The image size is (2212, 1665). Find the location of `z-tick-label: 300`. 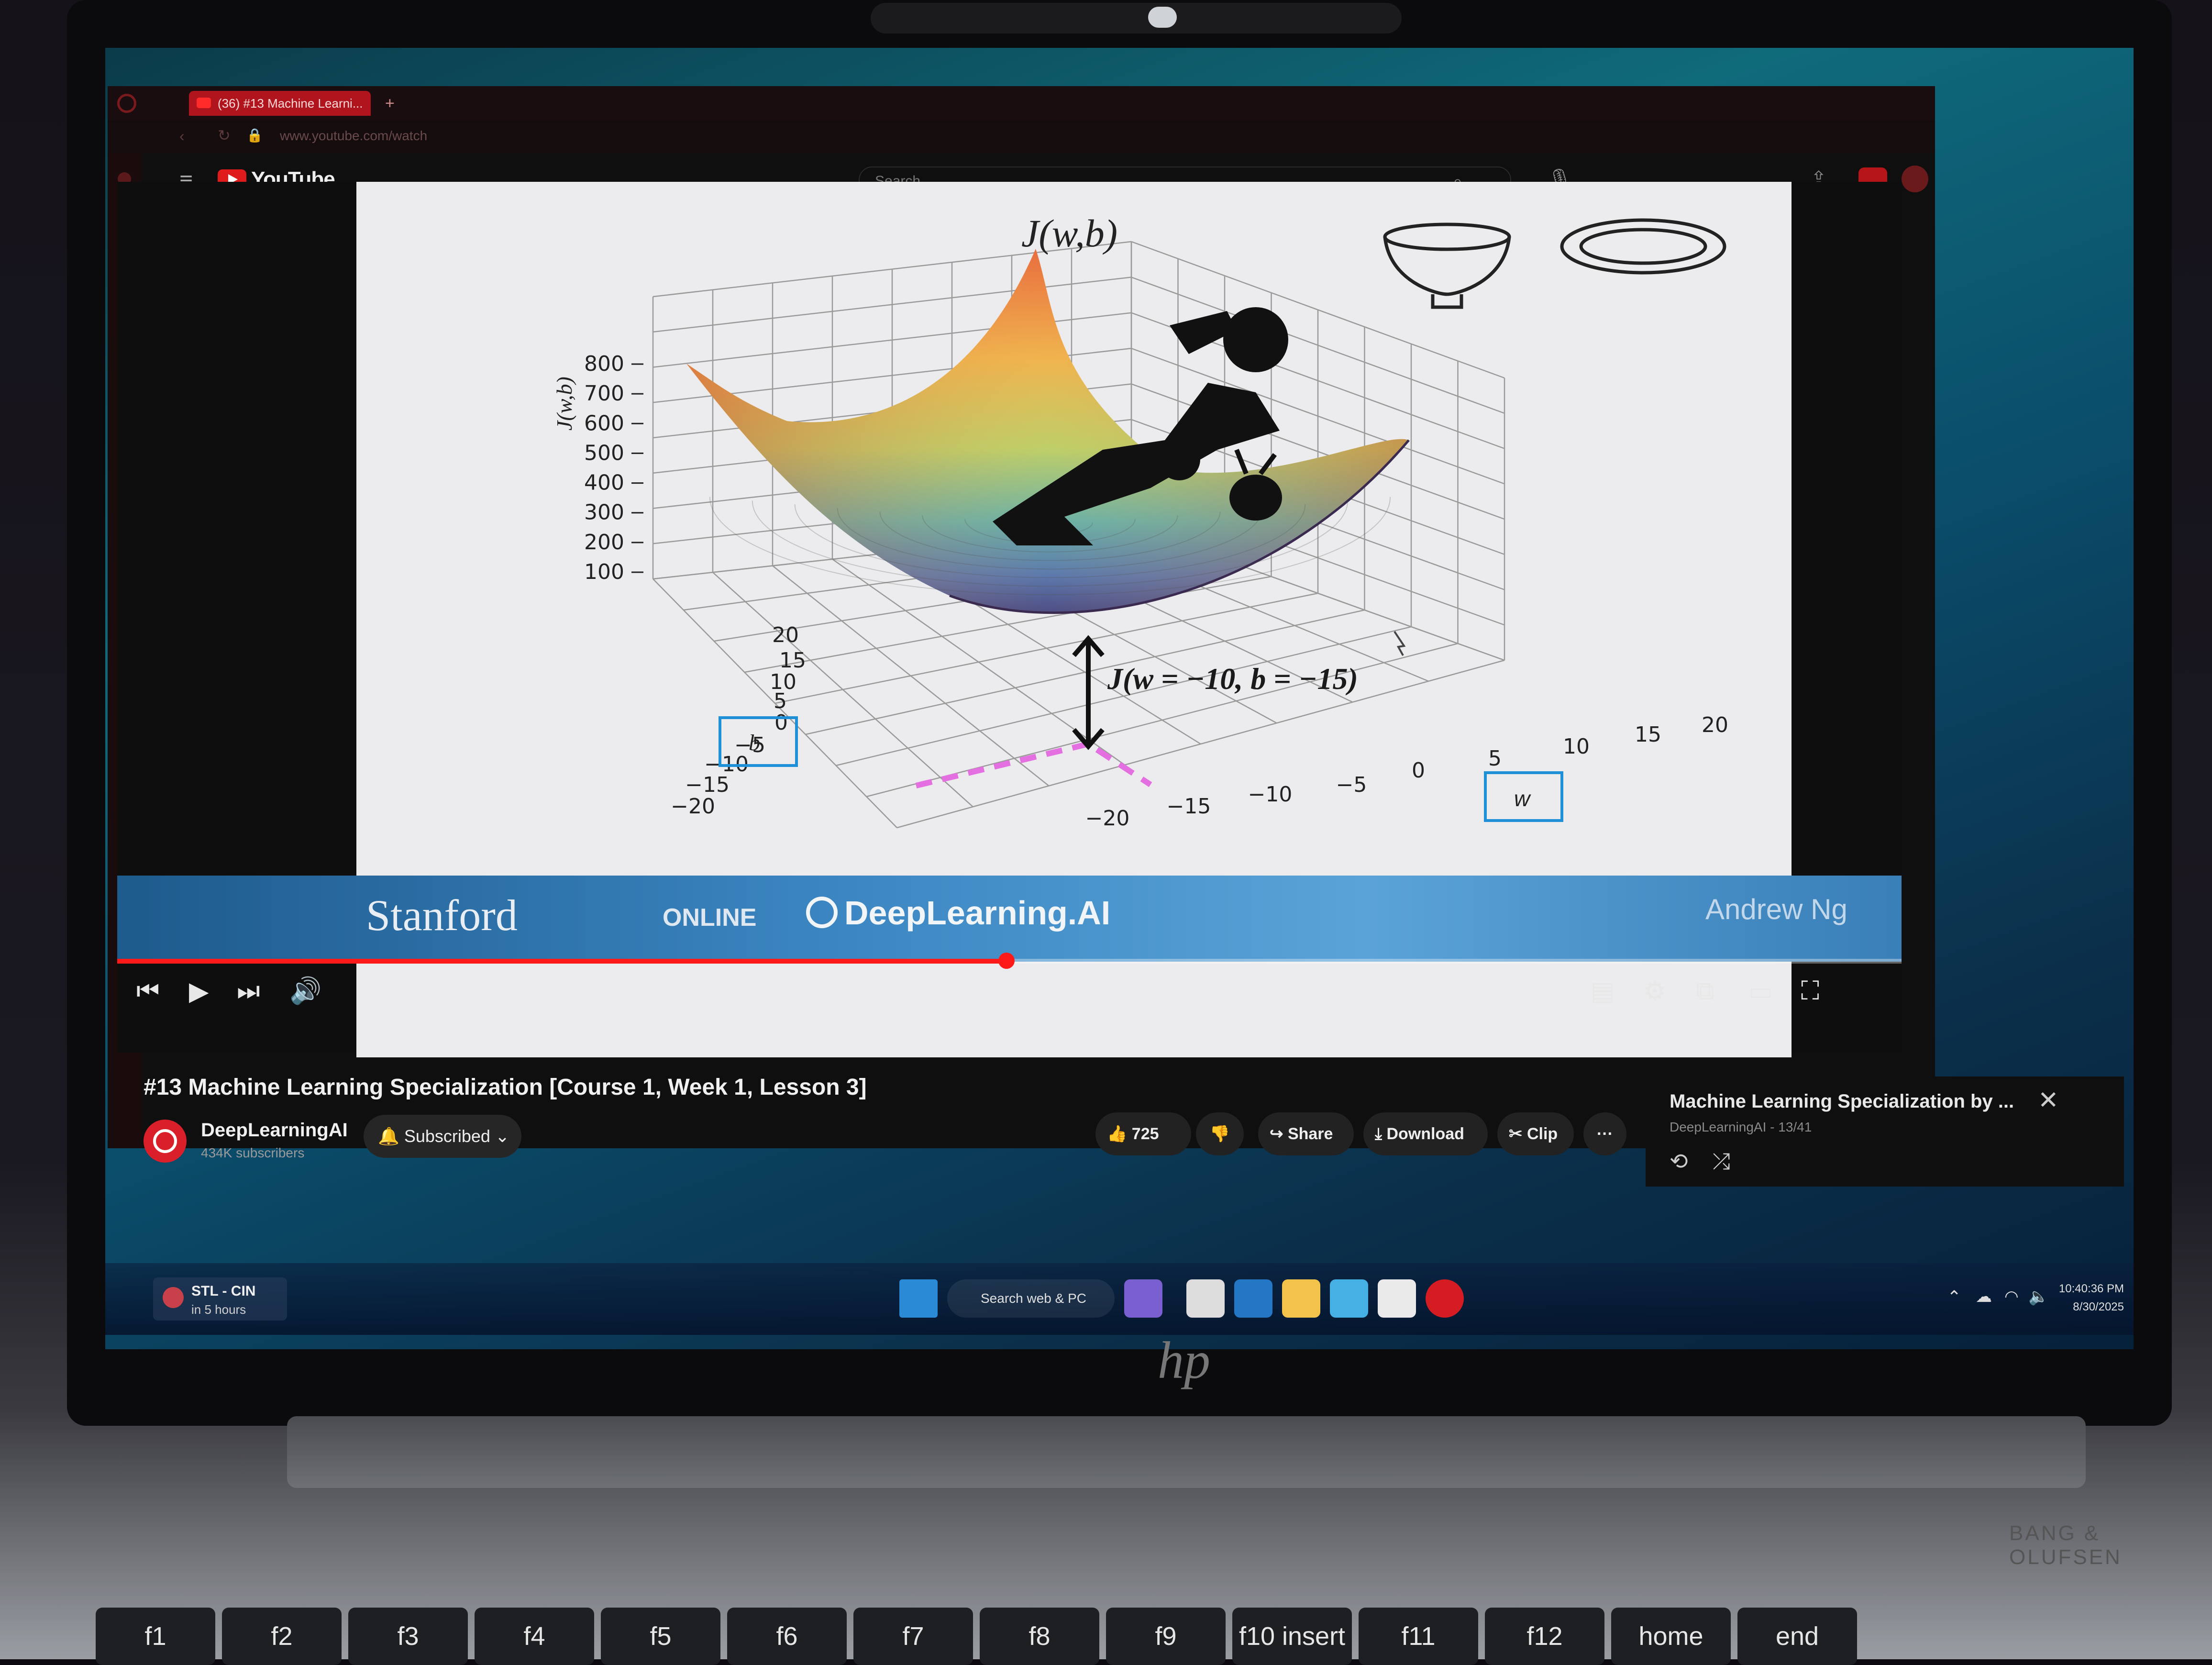

z-tick-label: 300 is located at coordinates (604, 512).